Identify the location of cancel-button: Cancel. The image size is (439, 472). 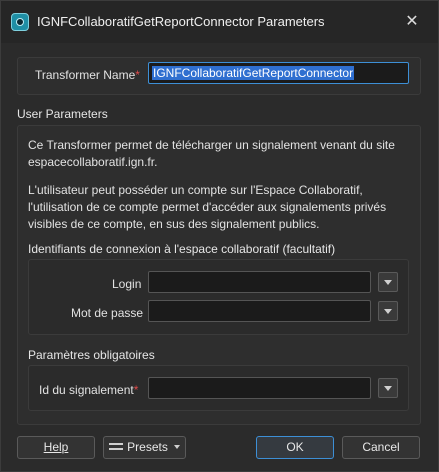
(381, 447).